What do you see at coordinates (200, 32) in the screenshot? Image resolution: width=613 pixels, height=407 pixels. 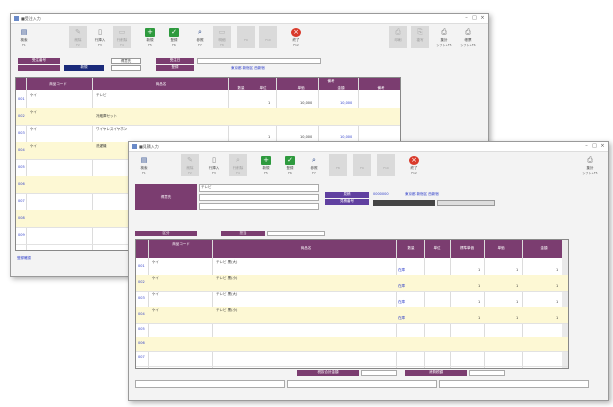 I see `search-icon: ⌕` at bounding box center [200, 32].